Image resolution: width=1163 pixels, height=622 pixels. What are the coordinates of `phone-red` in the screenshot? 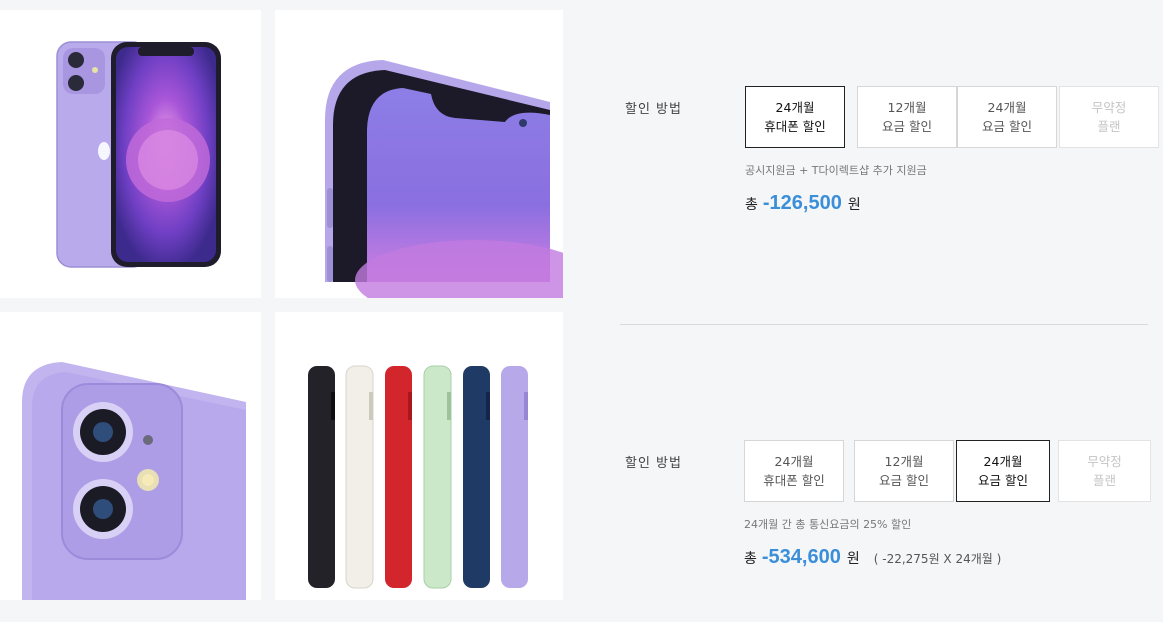 It's located at (398, 477).